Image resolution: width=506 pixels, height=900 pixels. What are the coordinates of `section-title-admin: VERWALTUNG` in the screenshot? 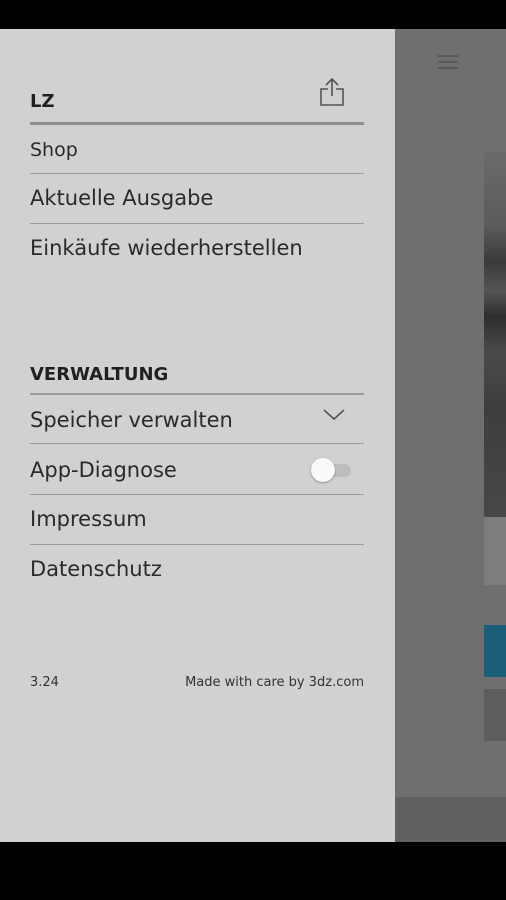 It's located at (99, 374).